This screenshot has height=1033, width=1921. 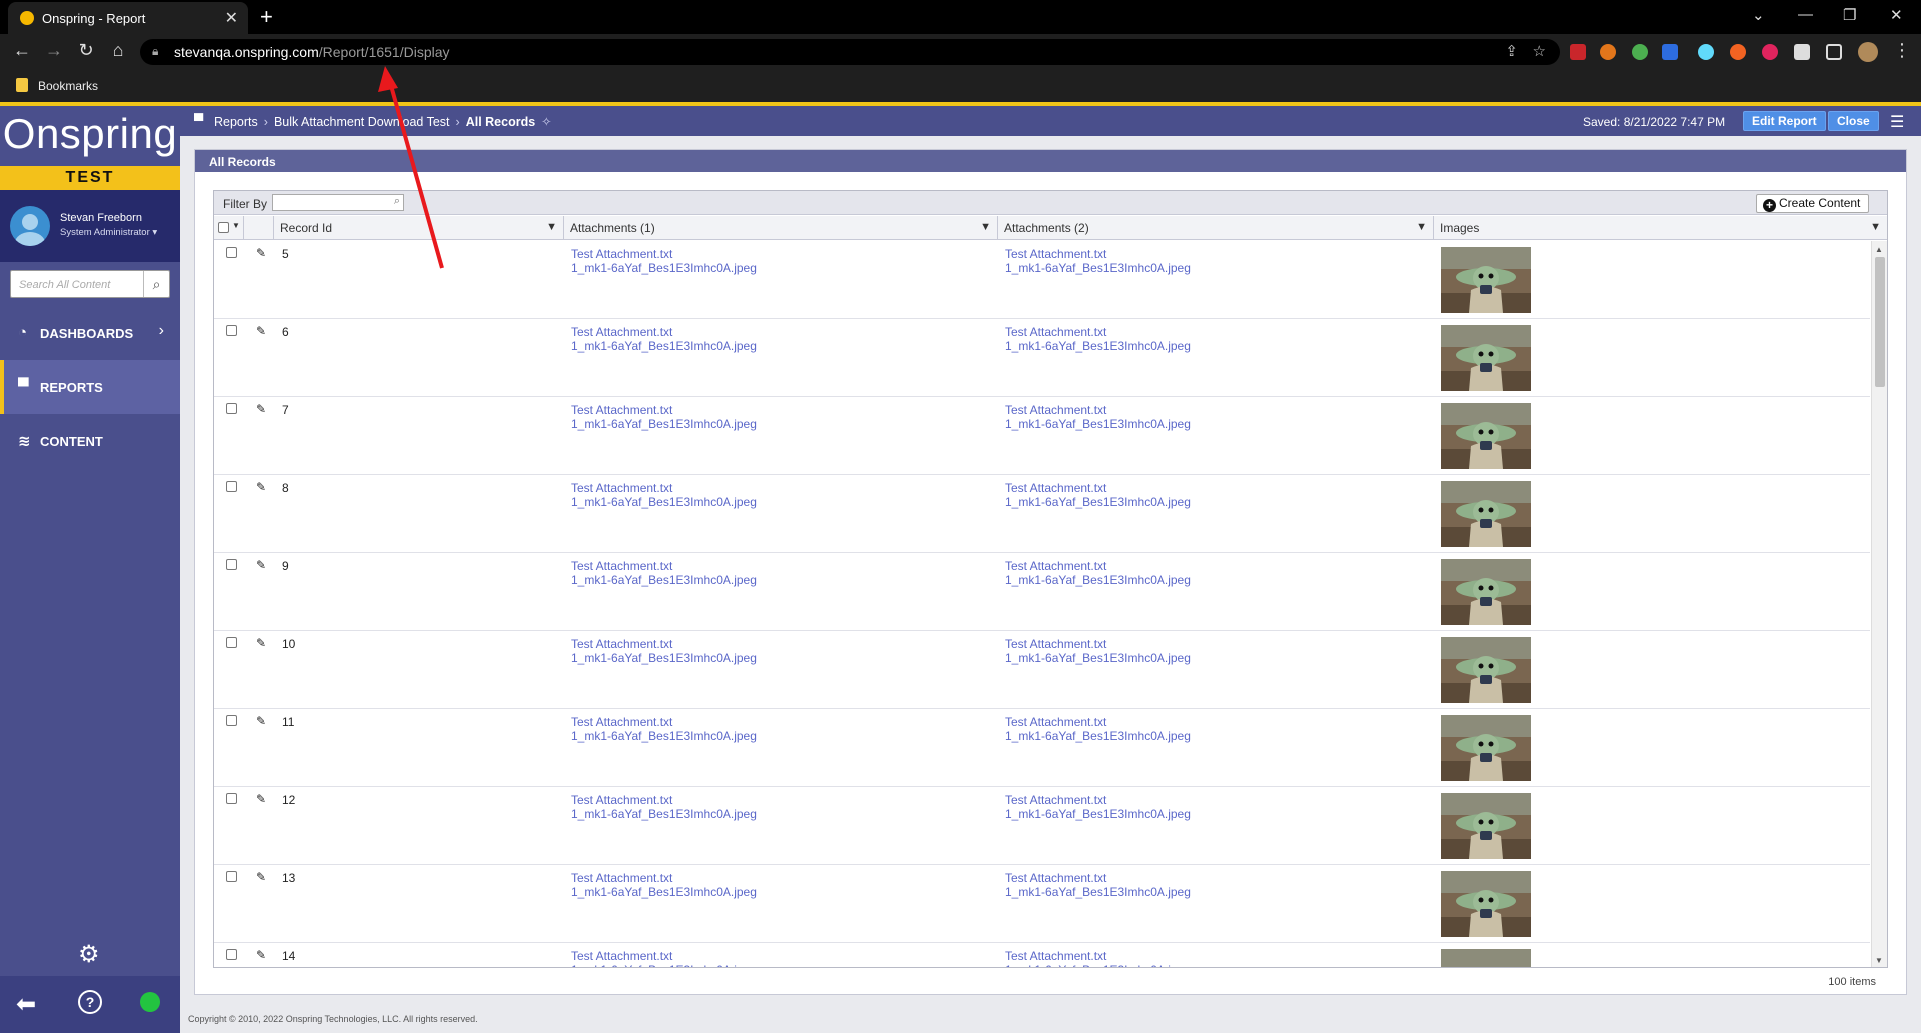 I want to click on sidebar-item-dashboards: ◔ DASHBOARDS ›, so click(x=90, y=333).